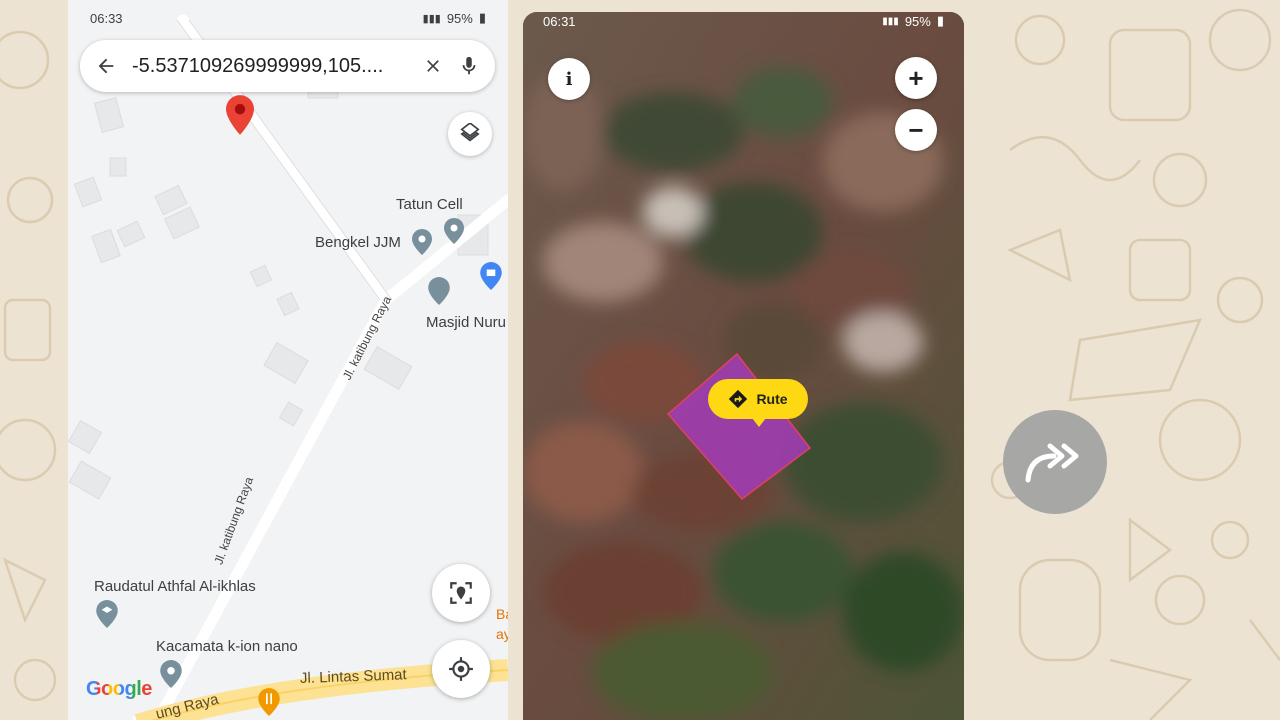  I want to click on zoom-in-button: +, so click(916, 78).